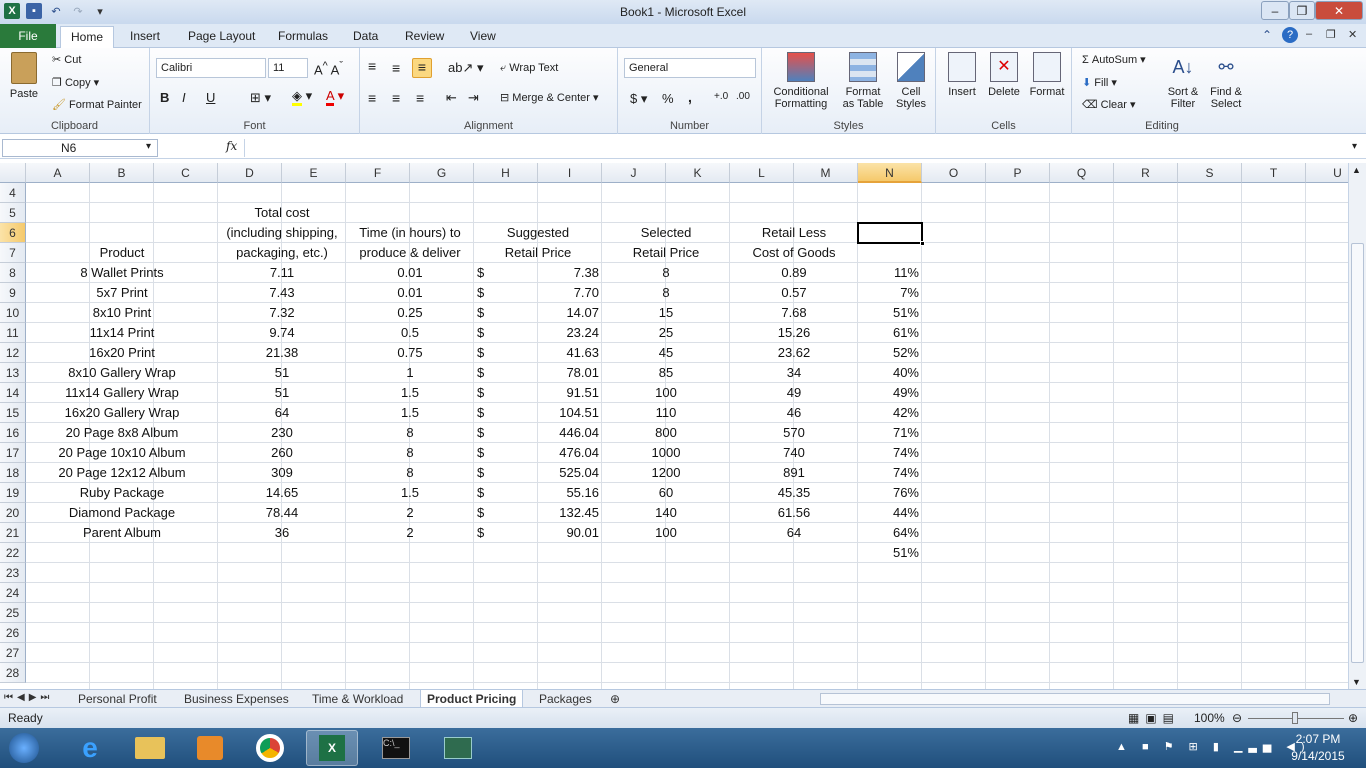 The height and width of the screenshot is (768, 1366). Describe the element at coordinates (122, 373) in the screenshot. I see `product-cell: 8x10 Gallery Wrap` at that location.